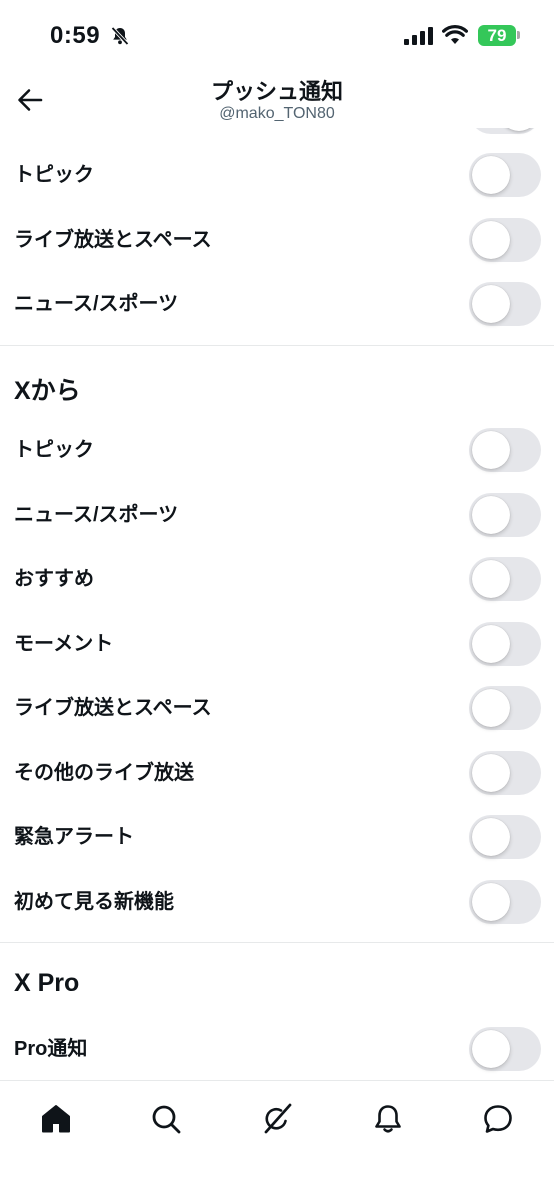 The height and width of the screenshot is (1200, 554). What do you see at coordinates (277, 175) in the screenshot?
I see `setting-row-topic: トピック` at bounding box center [277, 175].